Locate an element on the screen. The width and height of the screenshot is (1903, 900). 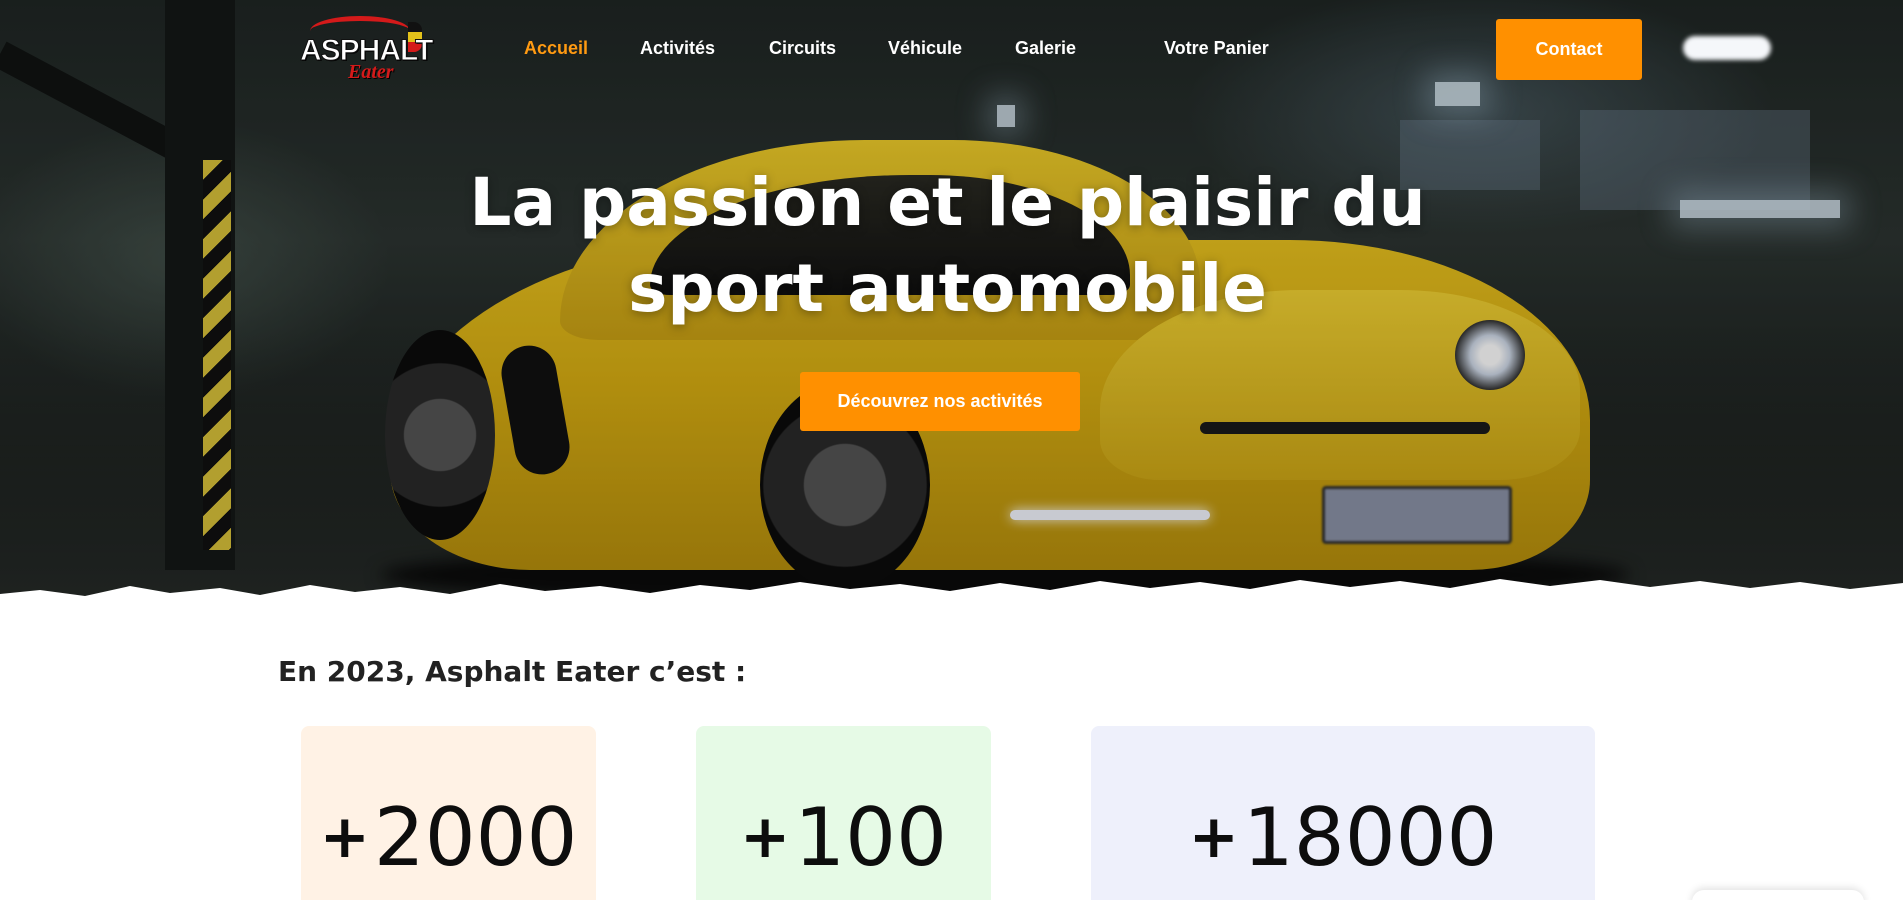
torn-edge-divider is located at coordinates (951, 589).